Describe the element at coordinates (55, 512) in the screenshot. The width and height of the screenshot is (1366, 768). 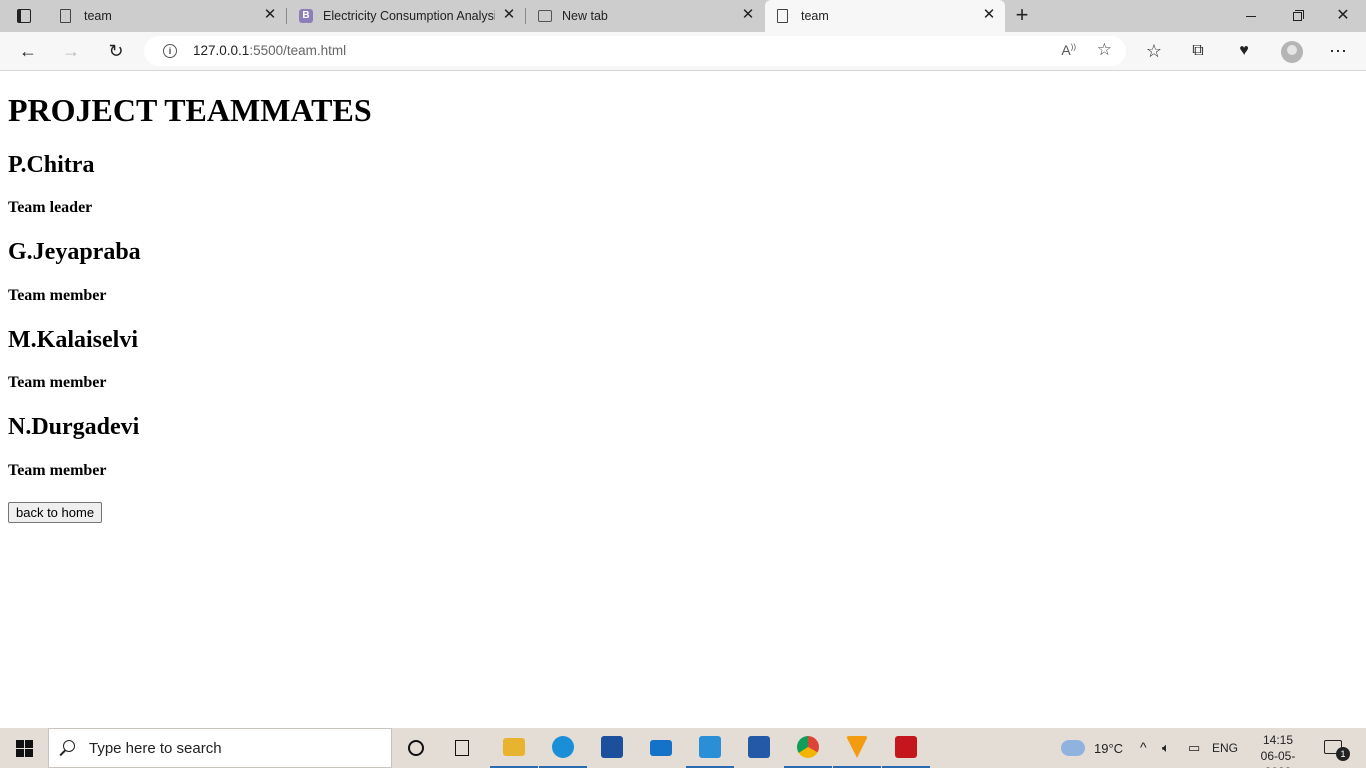
I see `back-to-home-button: back to home` at that location.